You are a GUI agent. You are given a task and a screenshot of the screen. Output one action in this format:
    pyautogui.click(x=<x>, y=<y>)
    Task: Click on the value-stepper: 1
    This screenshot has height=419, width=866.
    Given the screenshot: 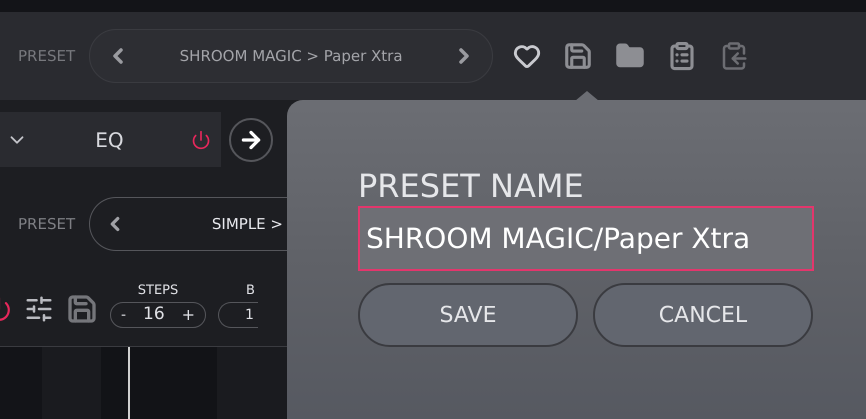 What is the action you would take?
    pyautogui.click(x=238, y=315)
    